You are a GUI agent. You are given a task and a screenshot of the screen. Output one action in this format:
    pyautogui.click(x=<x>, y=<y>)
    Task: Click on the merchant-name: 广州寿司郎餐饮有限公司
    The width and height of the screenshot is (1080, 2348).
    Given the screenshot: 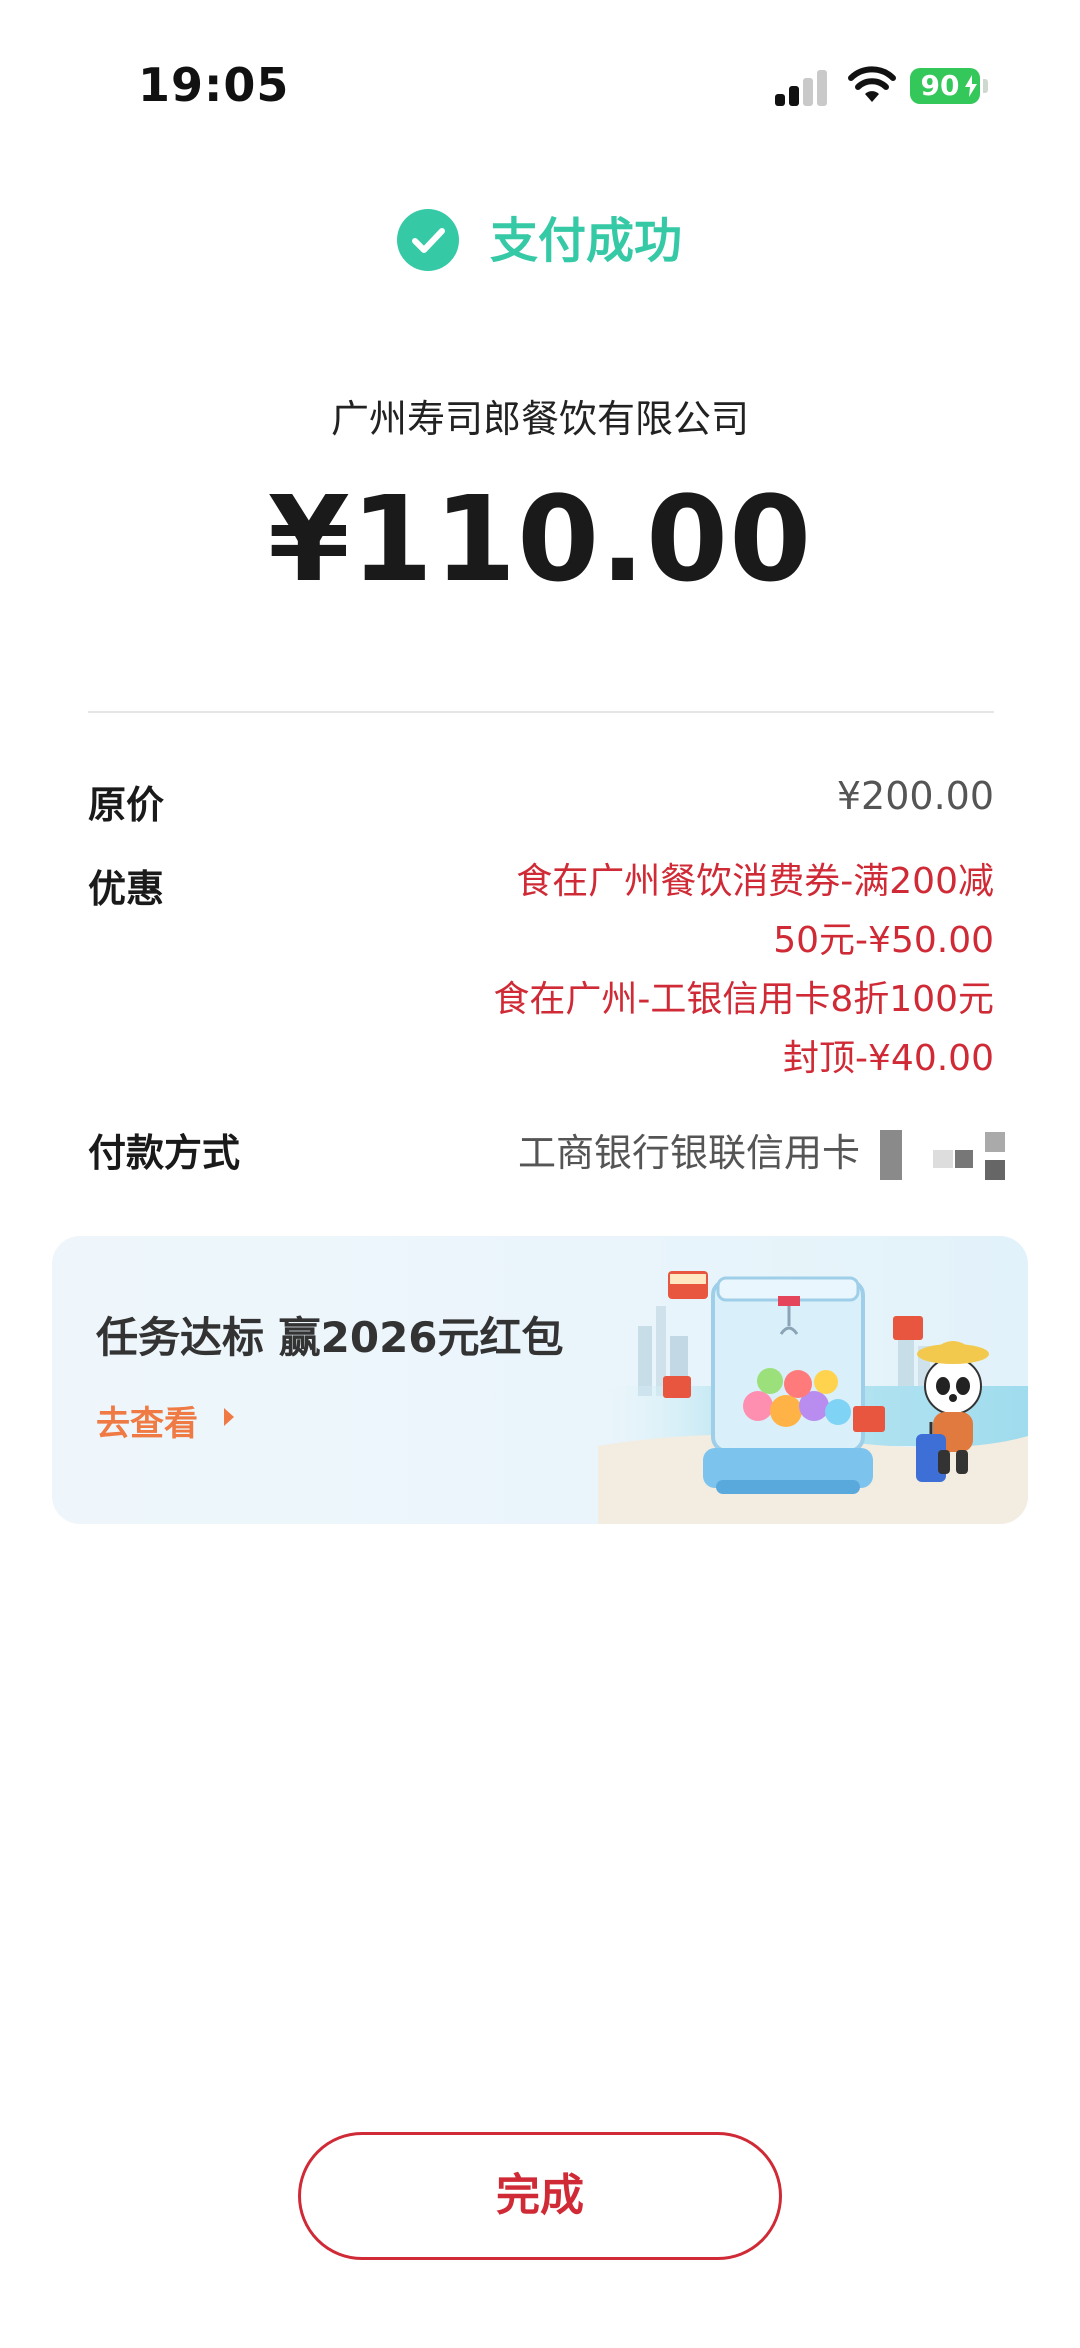 What is the action you would take?
    pyautogui.click(x=539, y=419)
    